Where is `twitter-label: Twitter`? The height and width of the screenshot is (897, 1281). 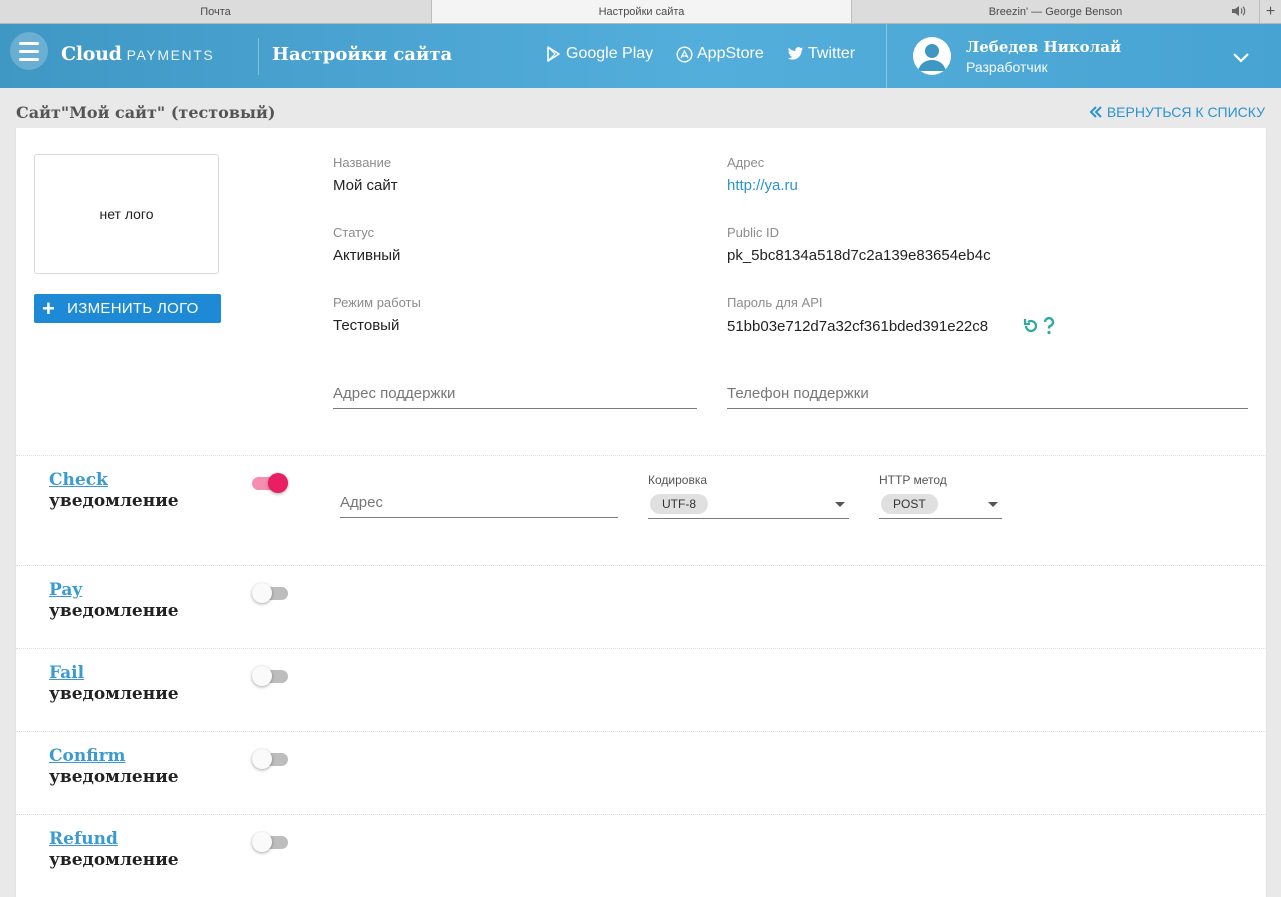 twitter-label: Twitter is located at coordinates (832, 53).